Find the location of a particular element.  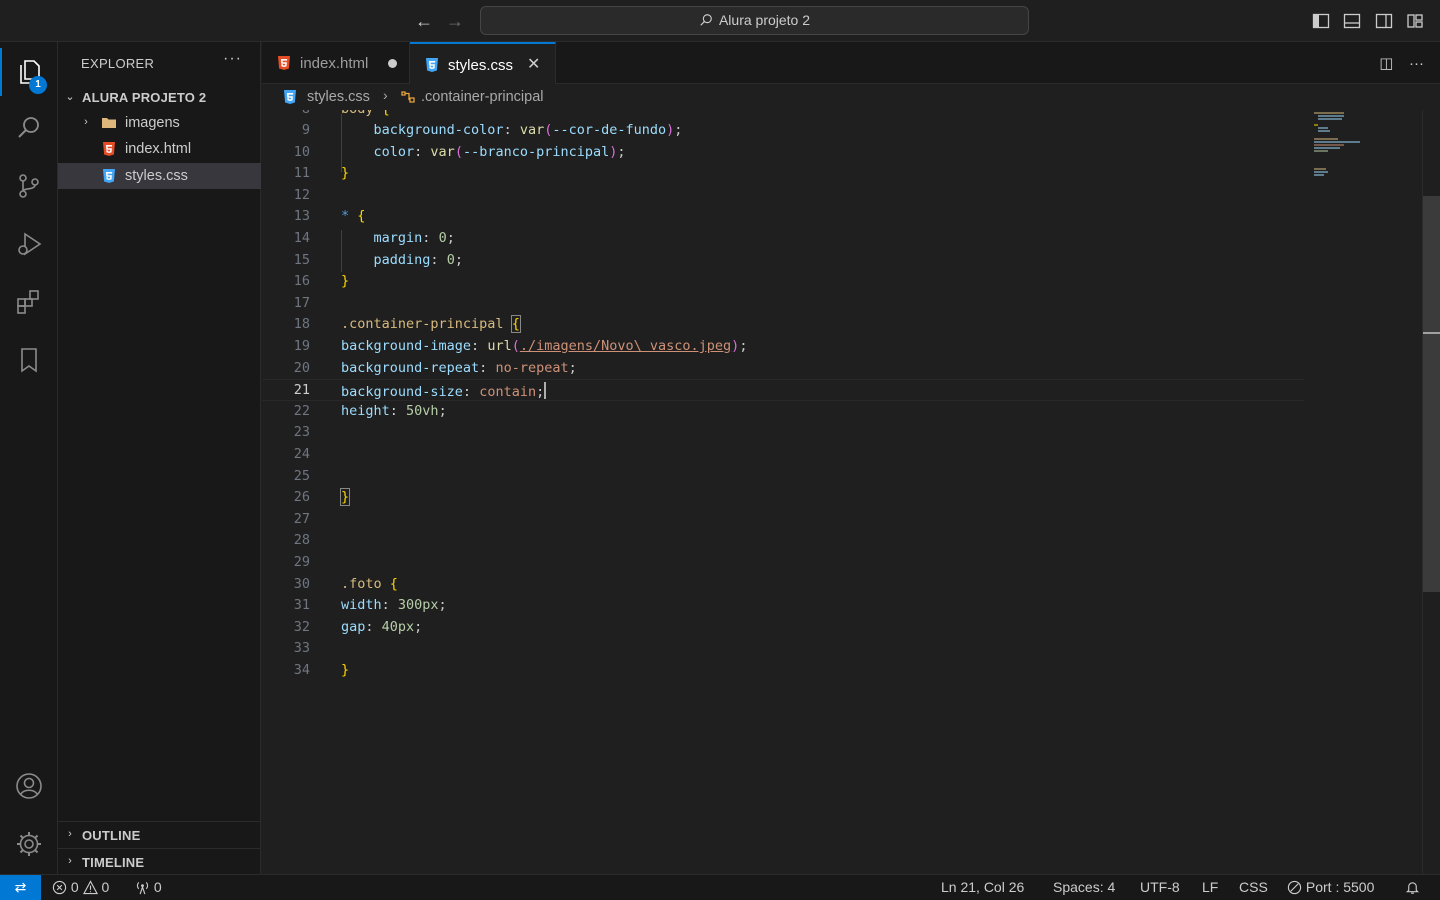

chevron-down-icon: ⌄ is located at coordinates (70, 97).